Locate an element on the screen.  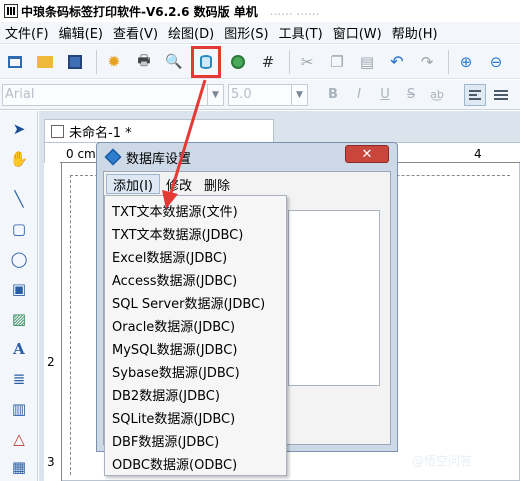
menu-item-txt-jdbc: TXT文本数据源(JDBC) is located at coordinates (195, 233).